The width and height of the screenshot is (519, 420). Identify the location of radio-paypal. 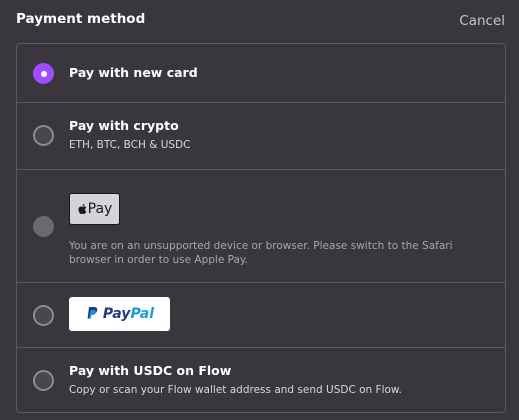
(43, 315).